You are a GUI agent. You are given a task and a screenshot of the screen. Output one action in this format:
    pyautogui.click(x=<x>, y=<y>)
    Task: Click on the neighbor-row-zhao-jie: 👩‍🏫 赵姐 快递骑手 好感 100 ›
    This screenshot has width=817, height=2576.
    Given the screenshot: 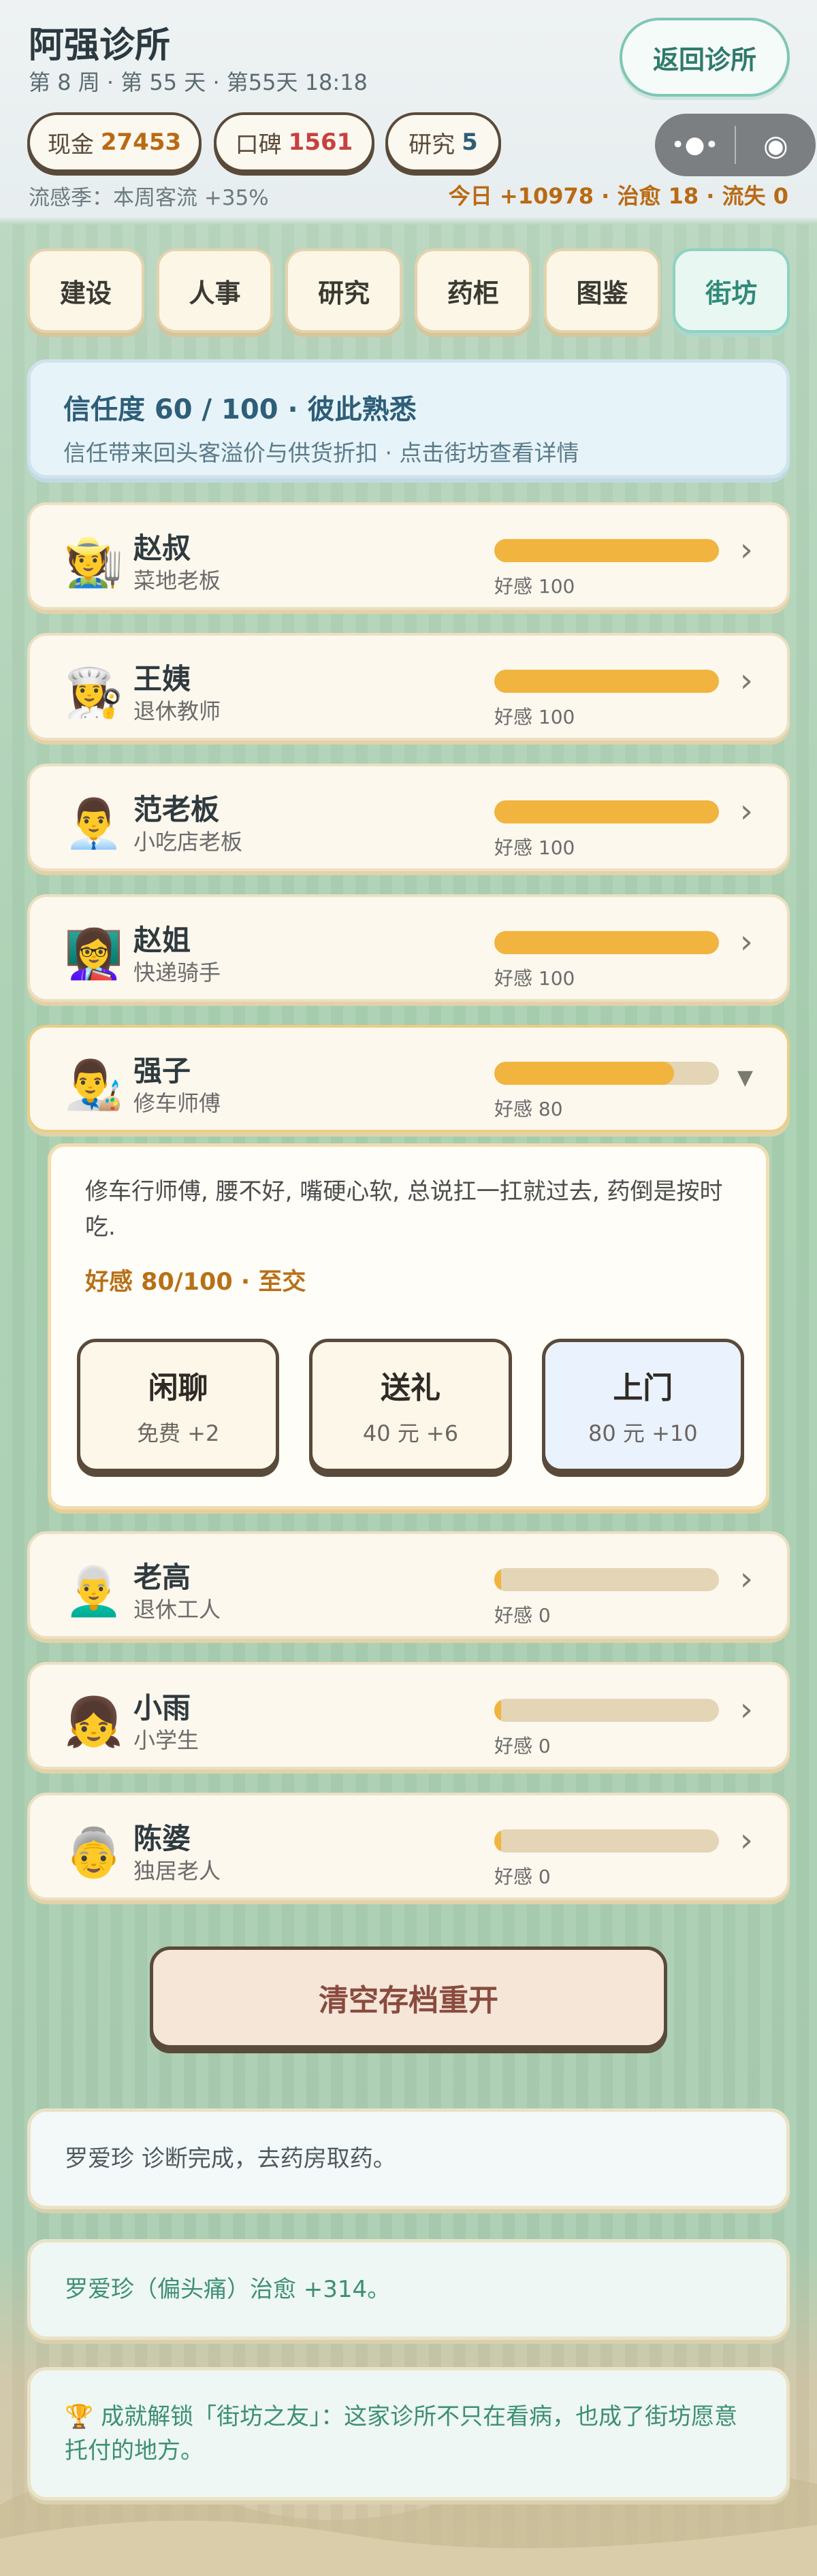 What is the action you would take?
    pyautogui.click(x=408, y=948)
    